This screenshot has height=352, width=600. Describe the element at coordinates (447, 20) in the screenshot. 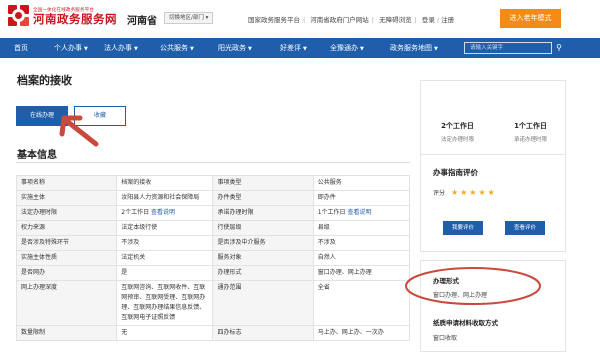

I see `link-register: 注册` at that location.